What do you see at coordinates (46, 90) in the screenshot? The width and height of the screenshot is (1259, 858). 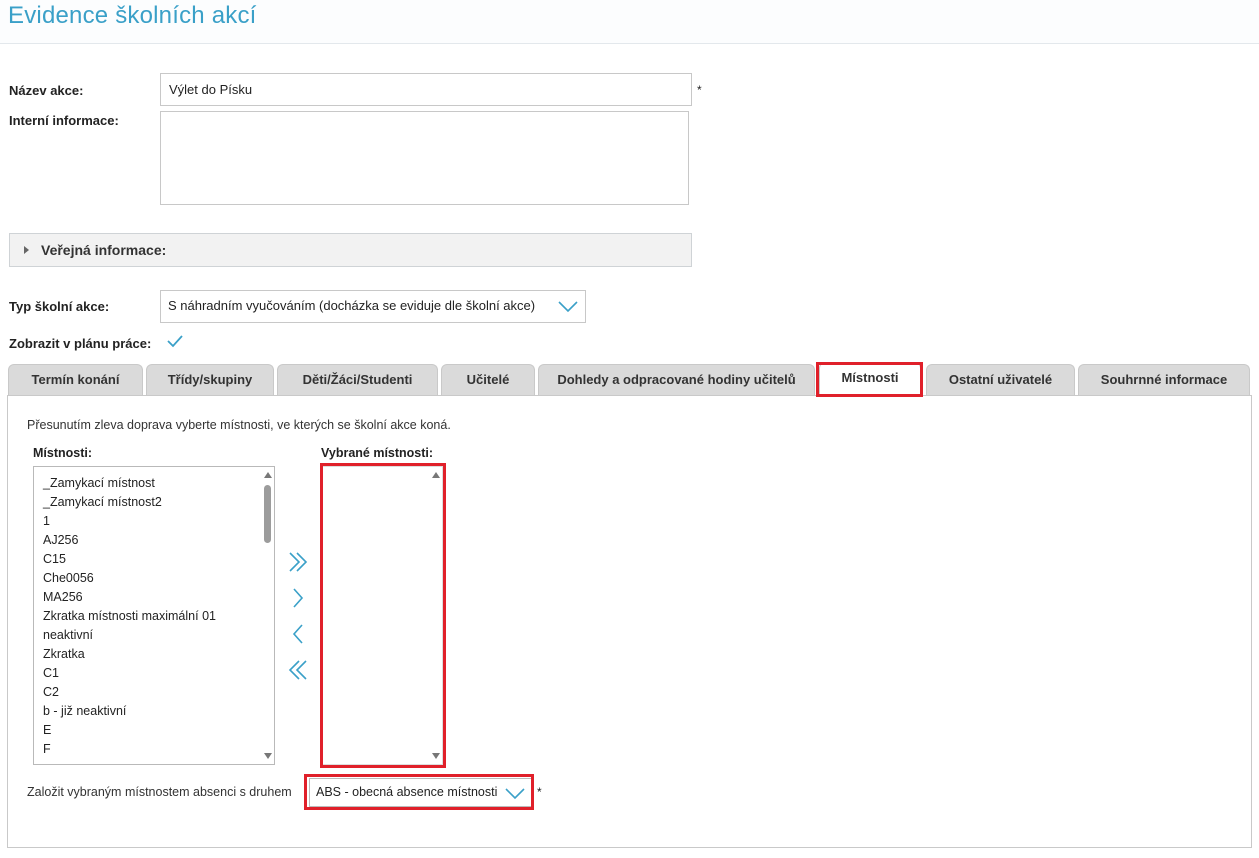 I see `event-name-label: Název akce:` at bounding box center [46, 90].